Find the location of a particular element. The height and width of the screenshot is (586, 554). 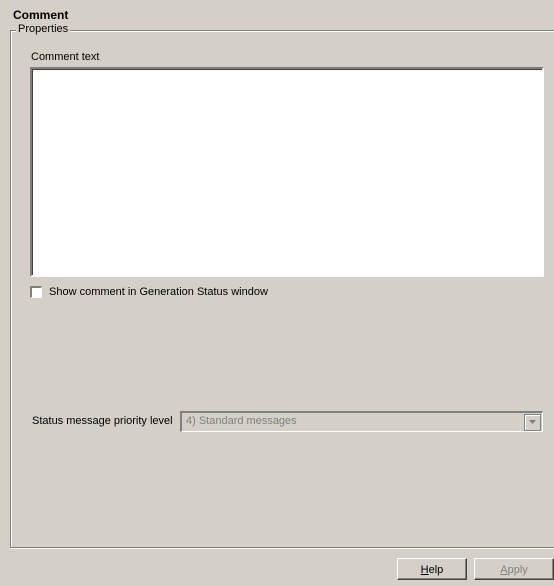

panel-title: Comment is located at coordinates (41, 15).